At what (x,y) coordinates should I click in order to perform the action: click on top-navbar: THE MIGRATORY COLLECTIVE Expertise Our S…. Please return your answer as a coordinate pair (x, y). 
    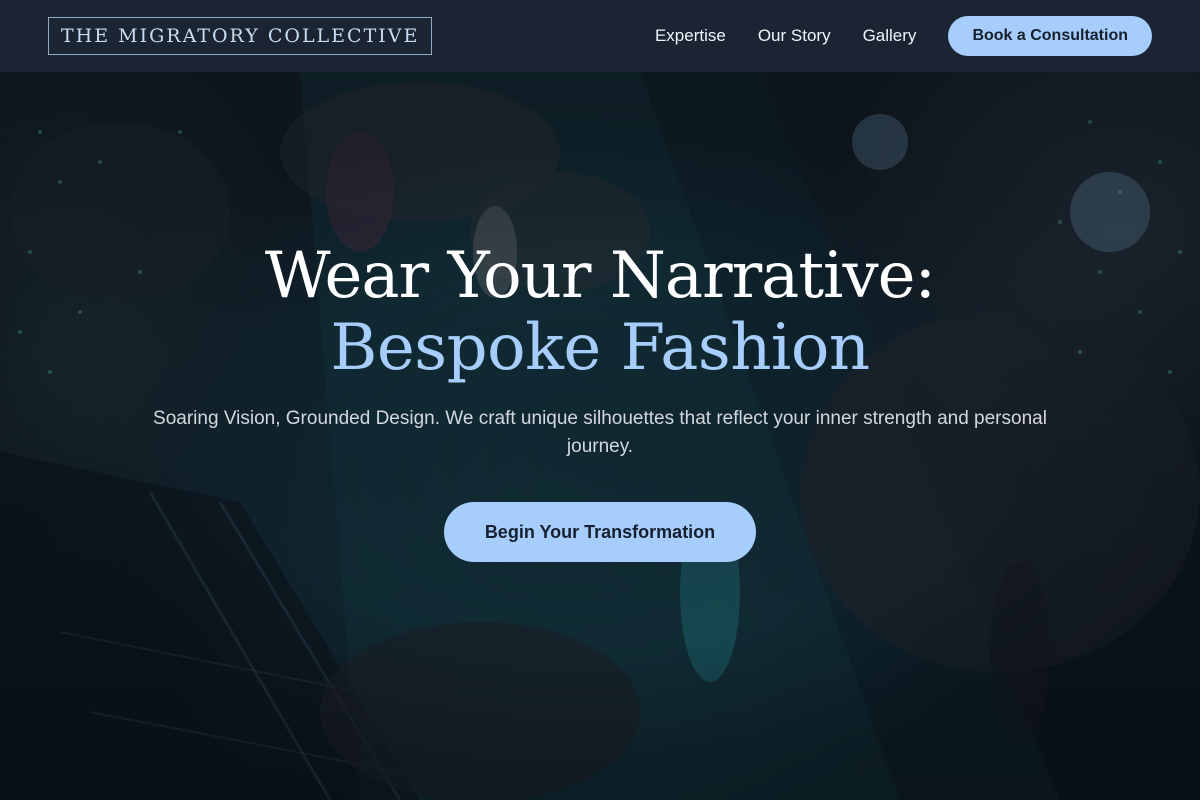
    Looking at the image, I should click on (600, 36).